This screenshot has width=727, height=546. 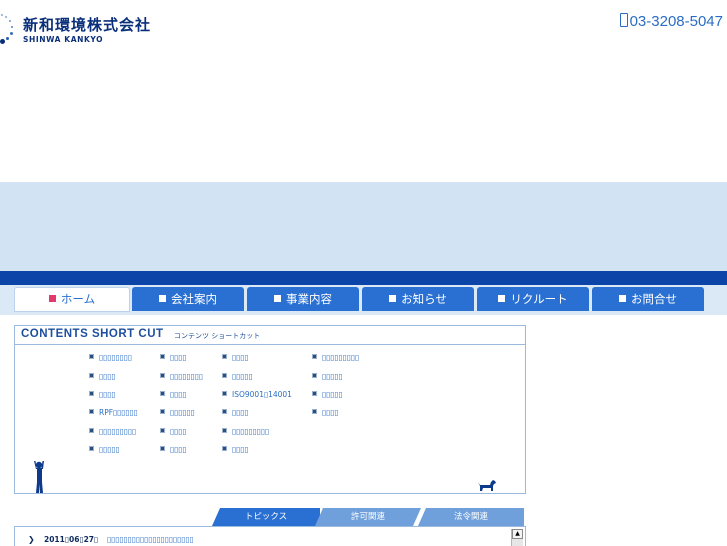 I want to click on shortcut-subtitle: コンテンツ ショートカット, so click(x=217, y=336).